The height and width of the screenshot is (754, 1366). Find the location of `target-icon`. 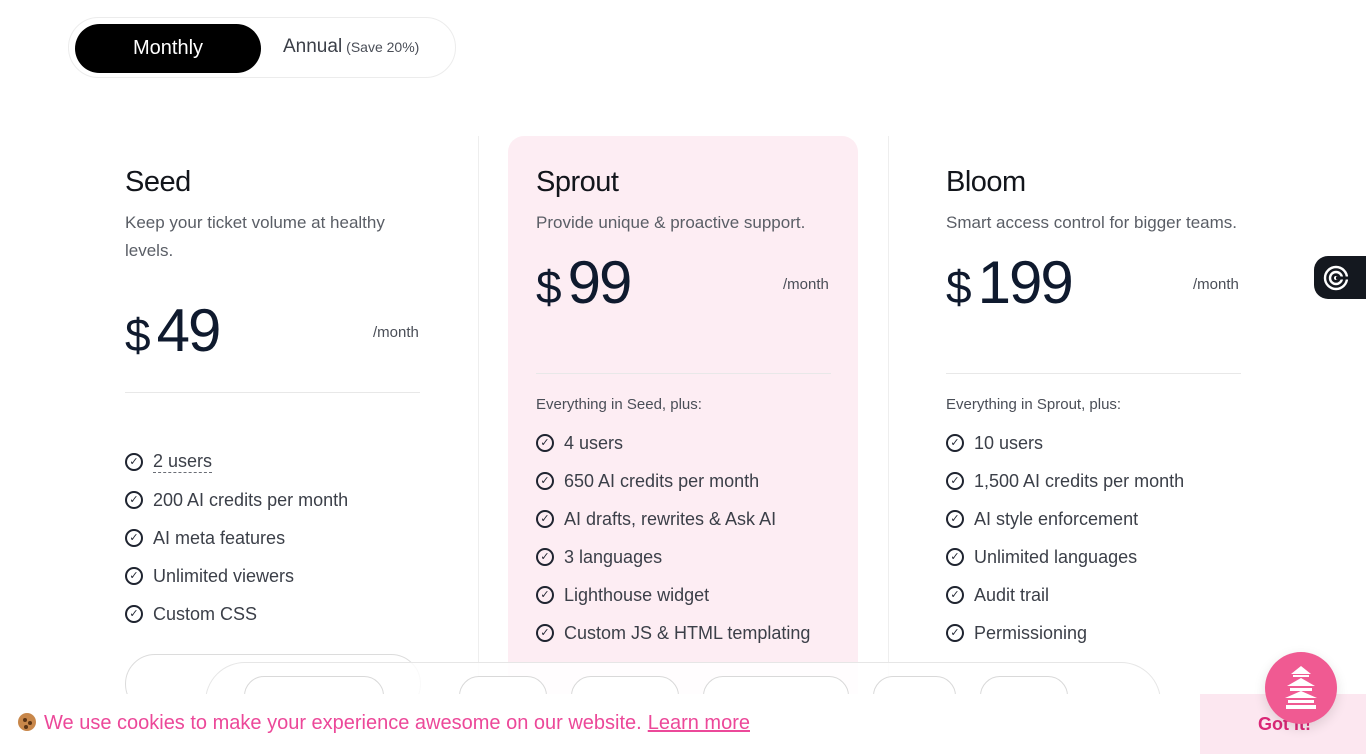

target-icon is located at coordinates (1336, 277).